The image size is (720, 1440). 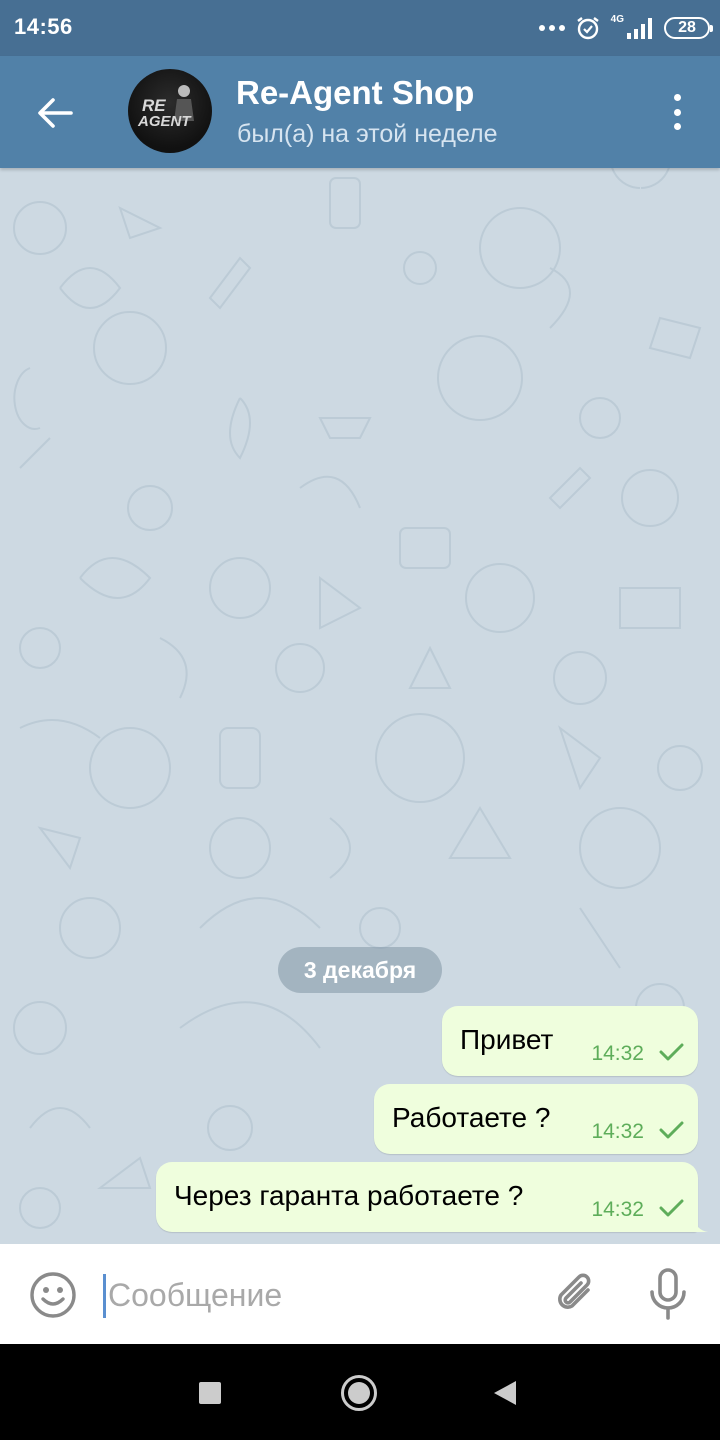 I want to click on date-separator: 3 декабря, so click(x=360, y=970).